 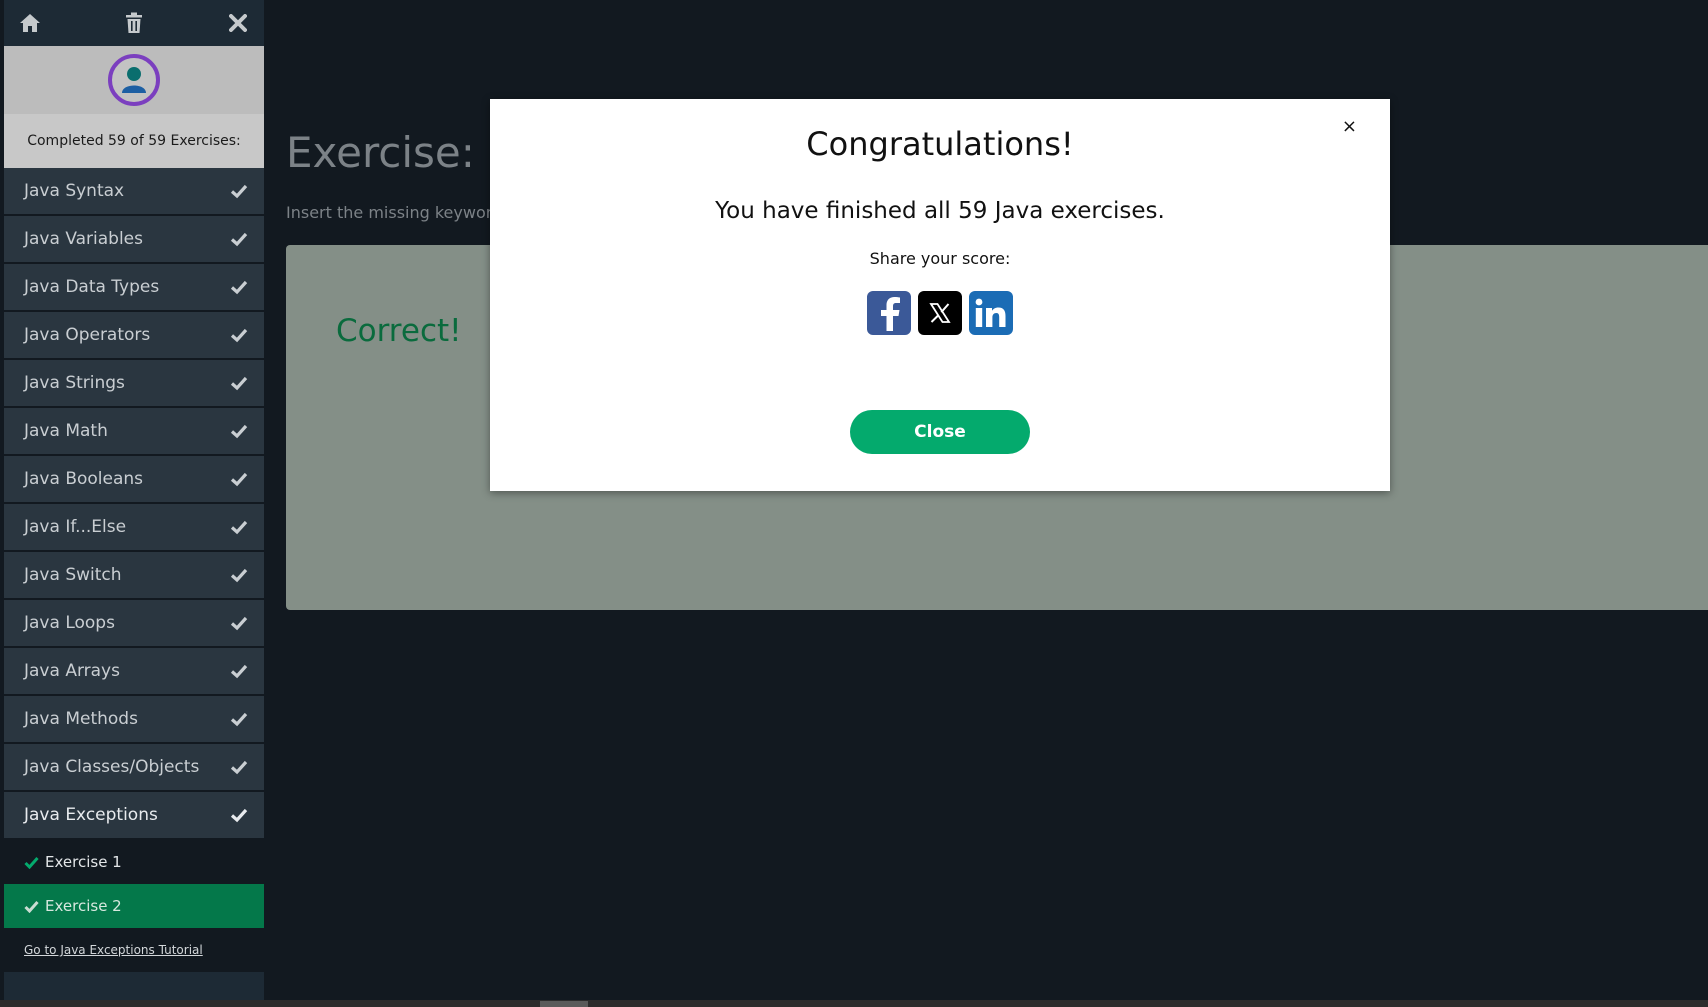 I want to click on topic-label: Java If...Else, so click(x=75, y=527).